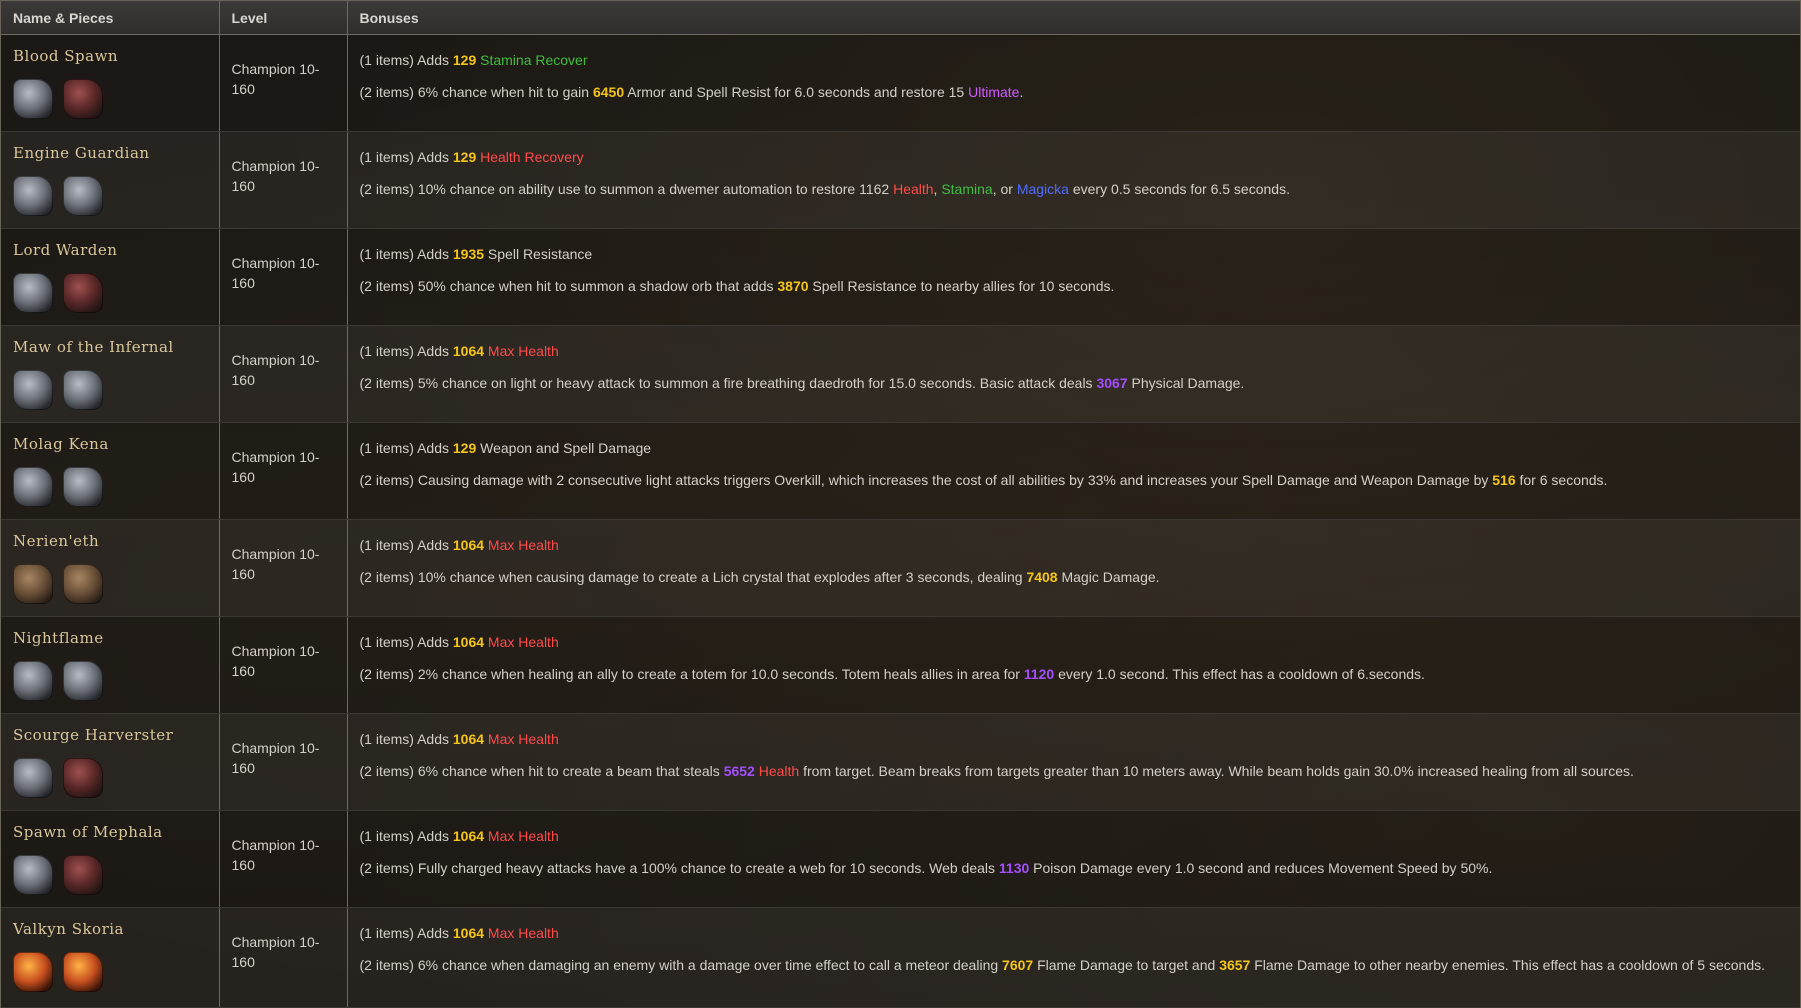 The width and height of the screenshot is (1801, 1008). What do you see at coordinates (110, 444) in the screenshot?
I see `set-name: Molag Kena` at bounding box center [110, 444].